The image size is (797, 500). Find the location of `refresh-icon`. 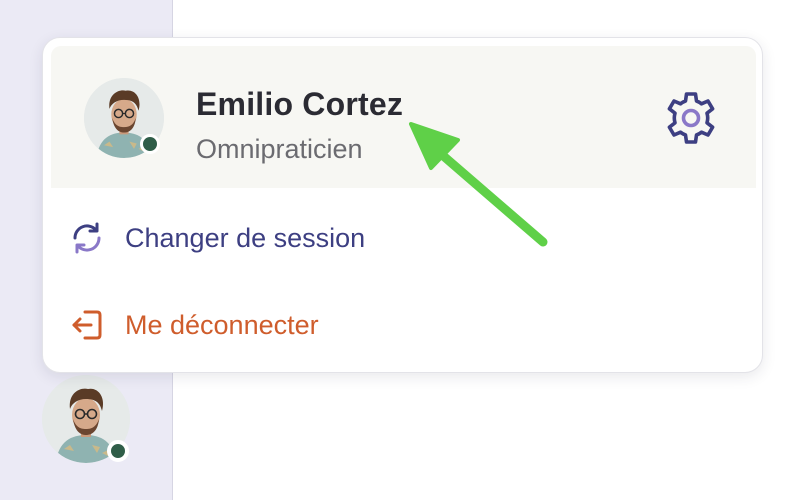

refresh-icon is located at coordinates (87, 238).